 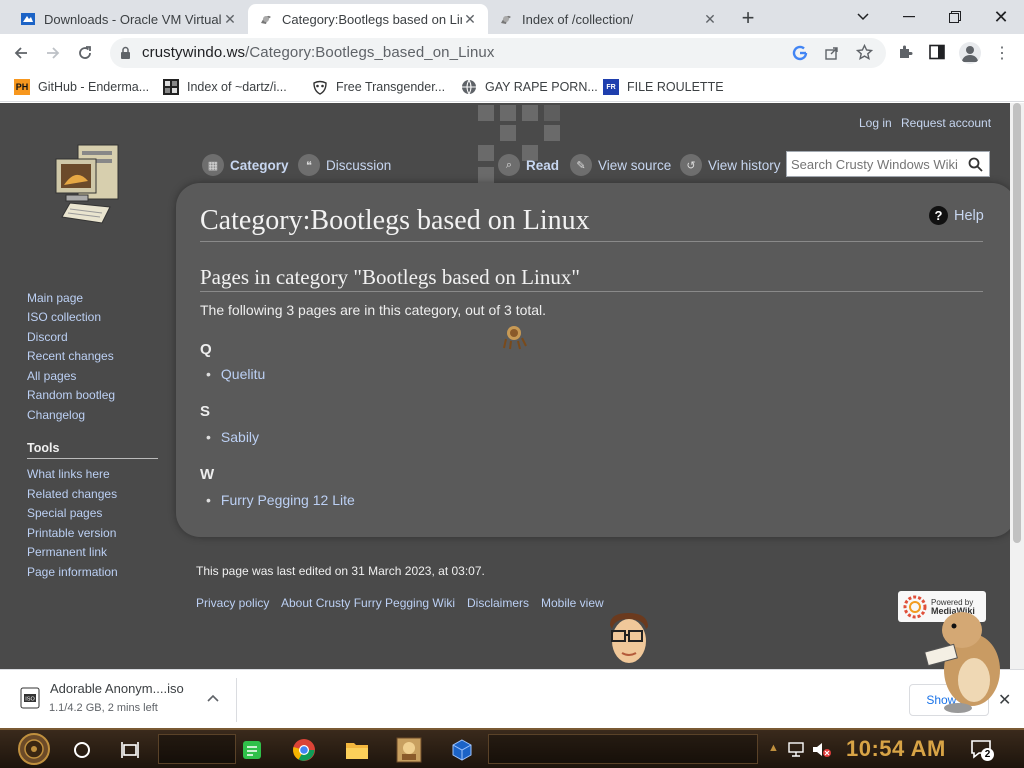 What do you see at coordinates (72, 494) in the screenshot?
I see `sidebar-item-related-changes: Related changes` at bounding box center [72, 494].